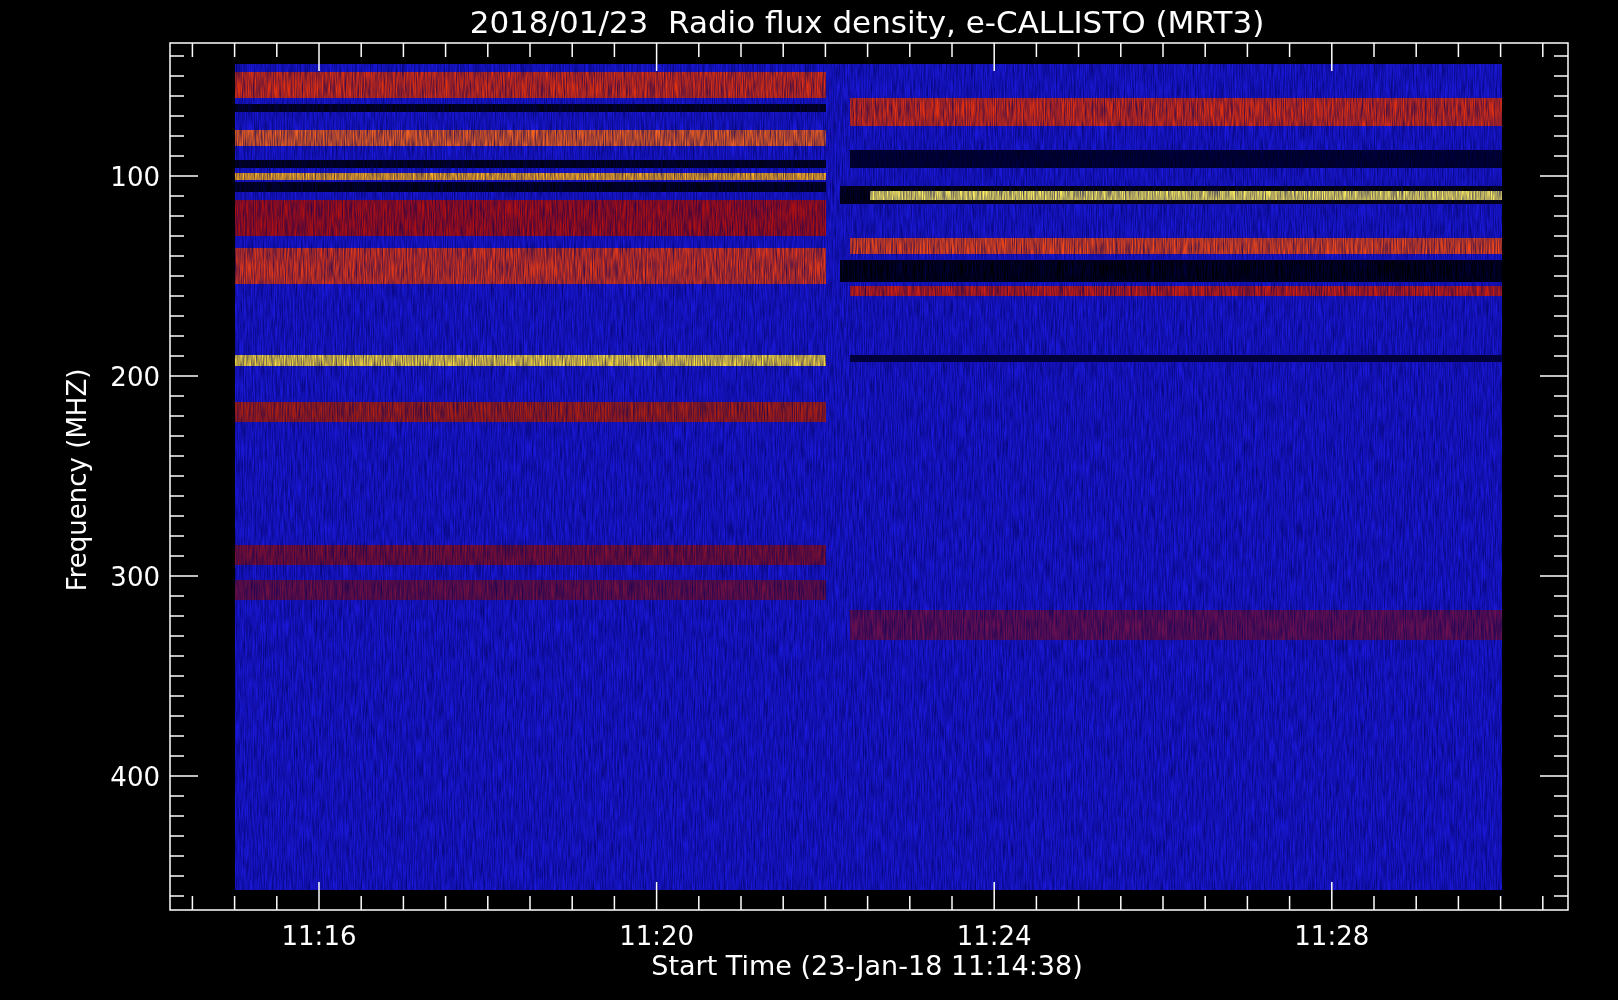  I want to click on y-tick-label: 400, so click(135, 777).